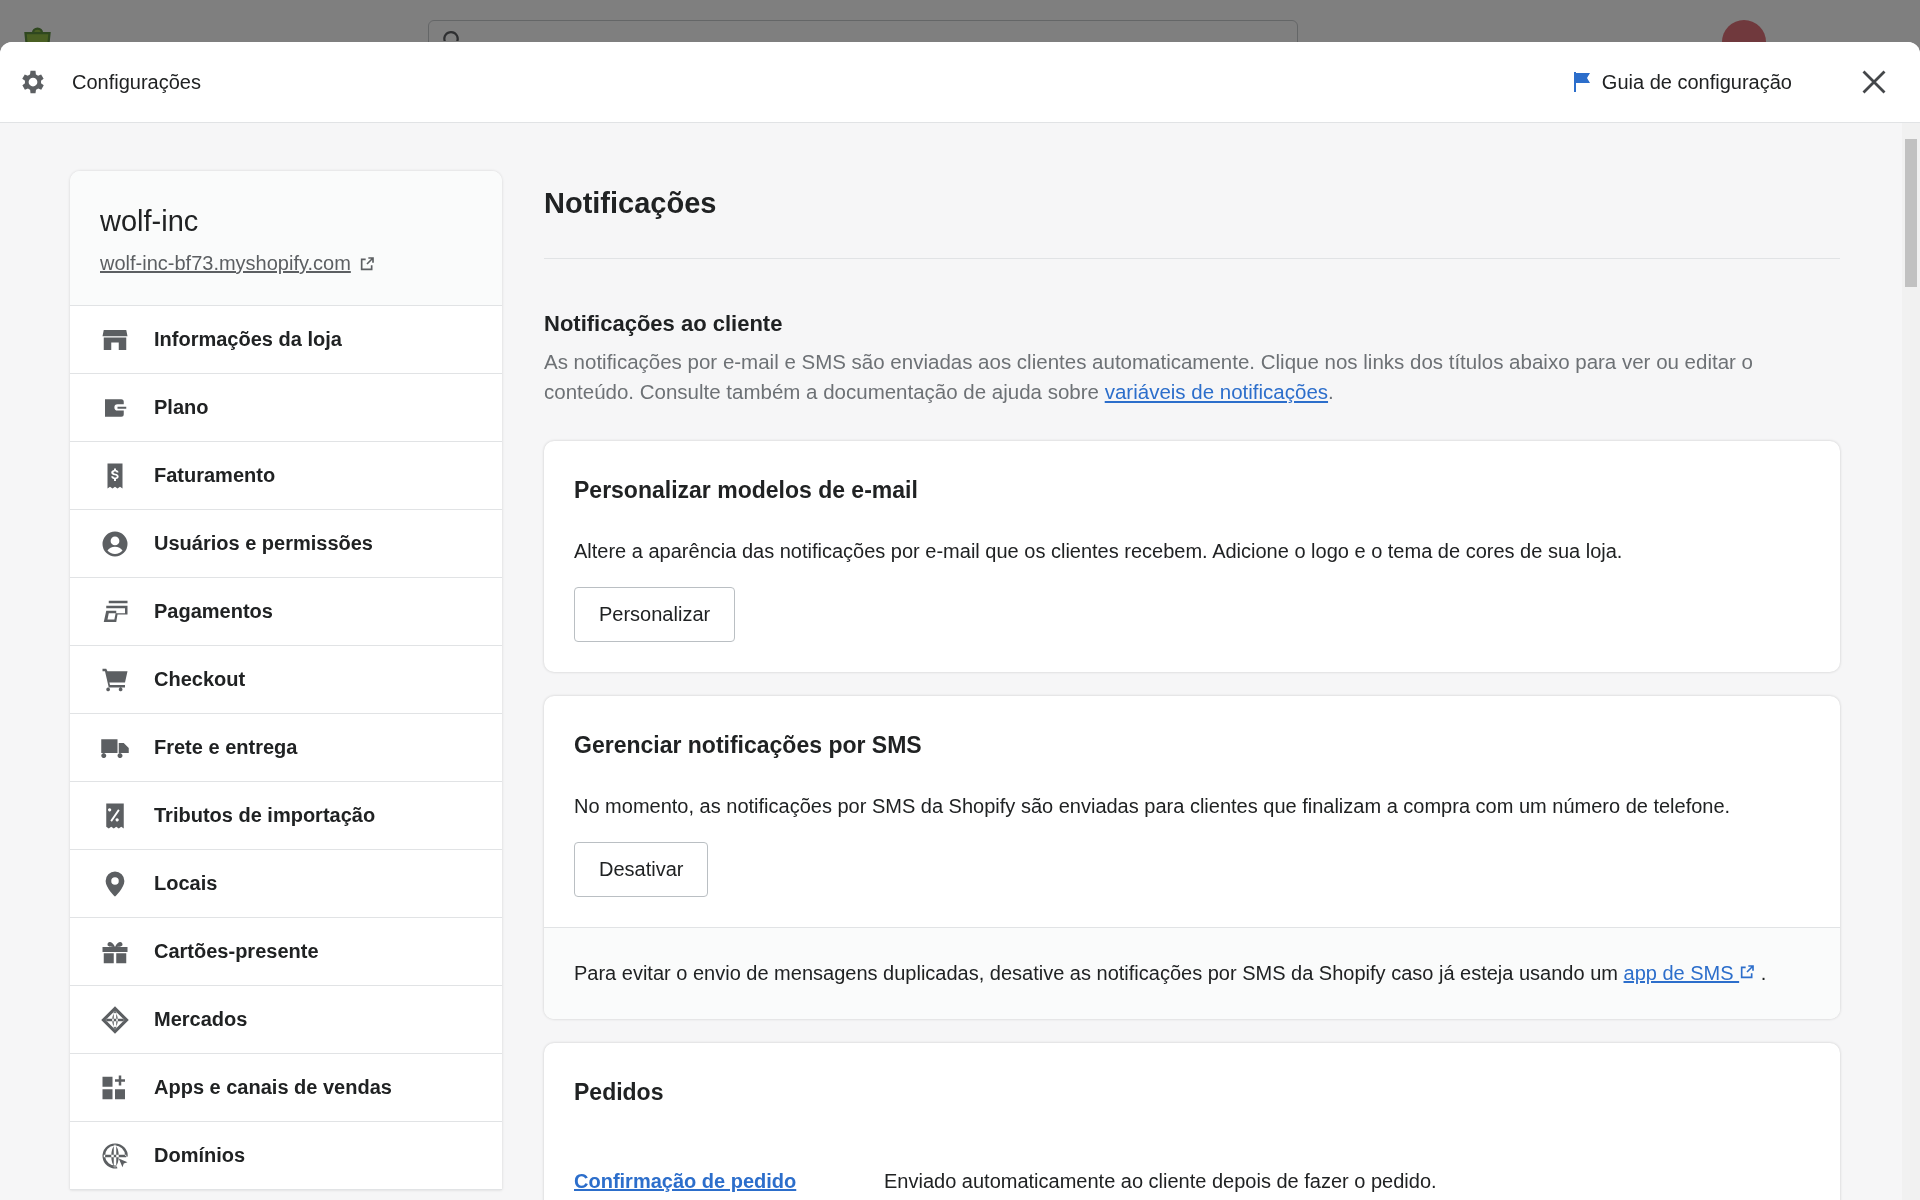 The width and height of the screenshot is (1920, 1200). I want to click on window-title: Configurações, so click(136, 82).